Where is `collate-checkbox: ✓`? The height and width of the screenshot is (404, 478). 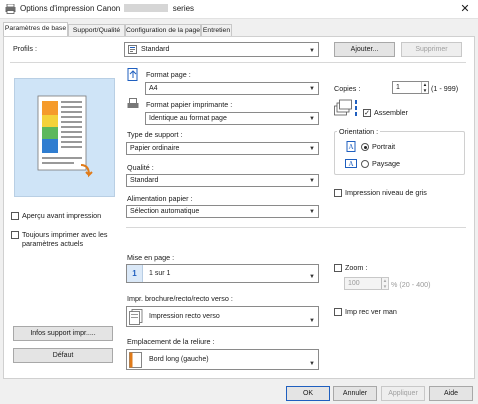
collate-checkbox: ✓ is located at coordinates (367, 113).